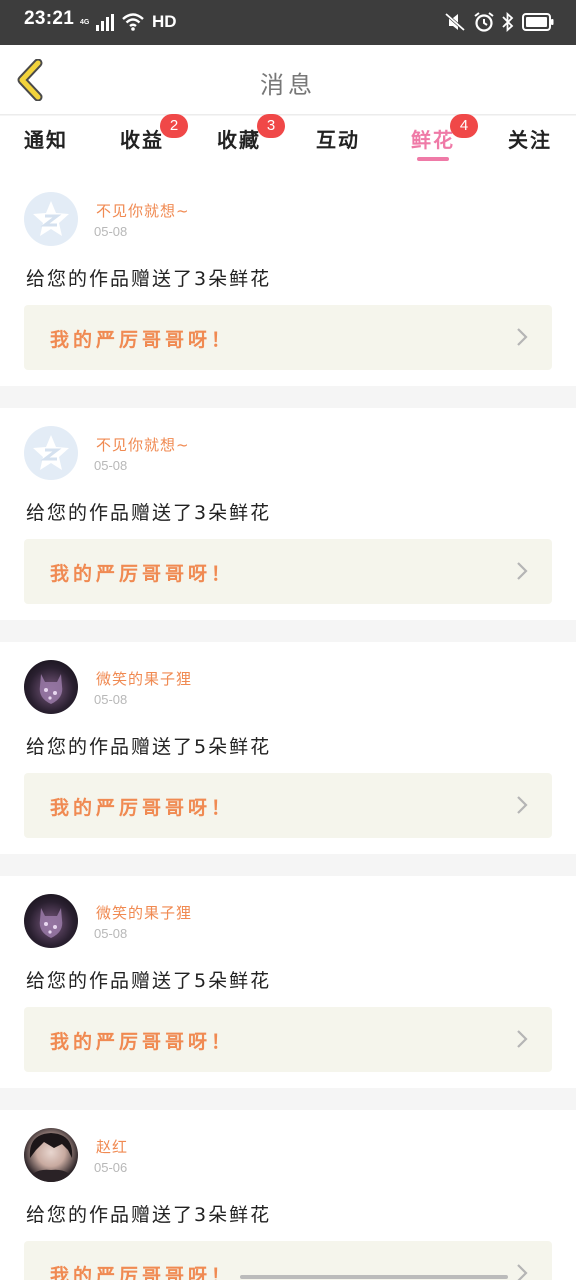 The height and width of the screenshot is (1280, 576). Describe the element at coordinates (174, 126) in the screenshot. I see `unread-badge: 2` at that location.